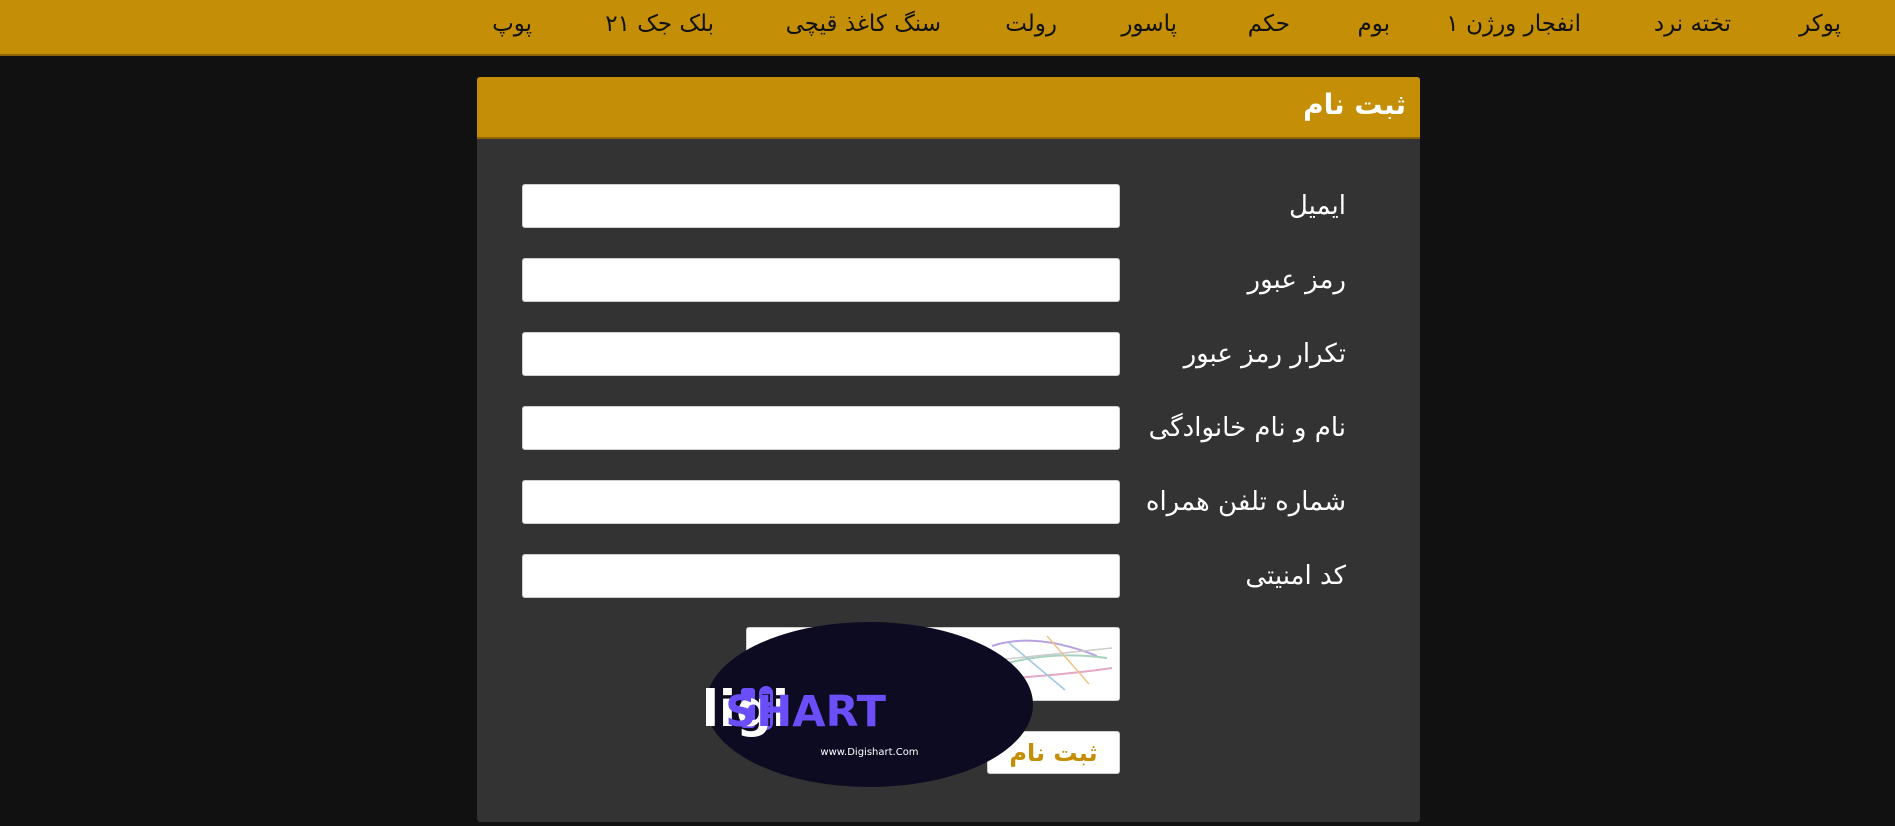 The image size is (1895, 826). Describe the element at coordinates (1317, 206) in the screenshot. I see `email-label: ایمیل` at that location.